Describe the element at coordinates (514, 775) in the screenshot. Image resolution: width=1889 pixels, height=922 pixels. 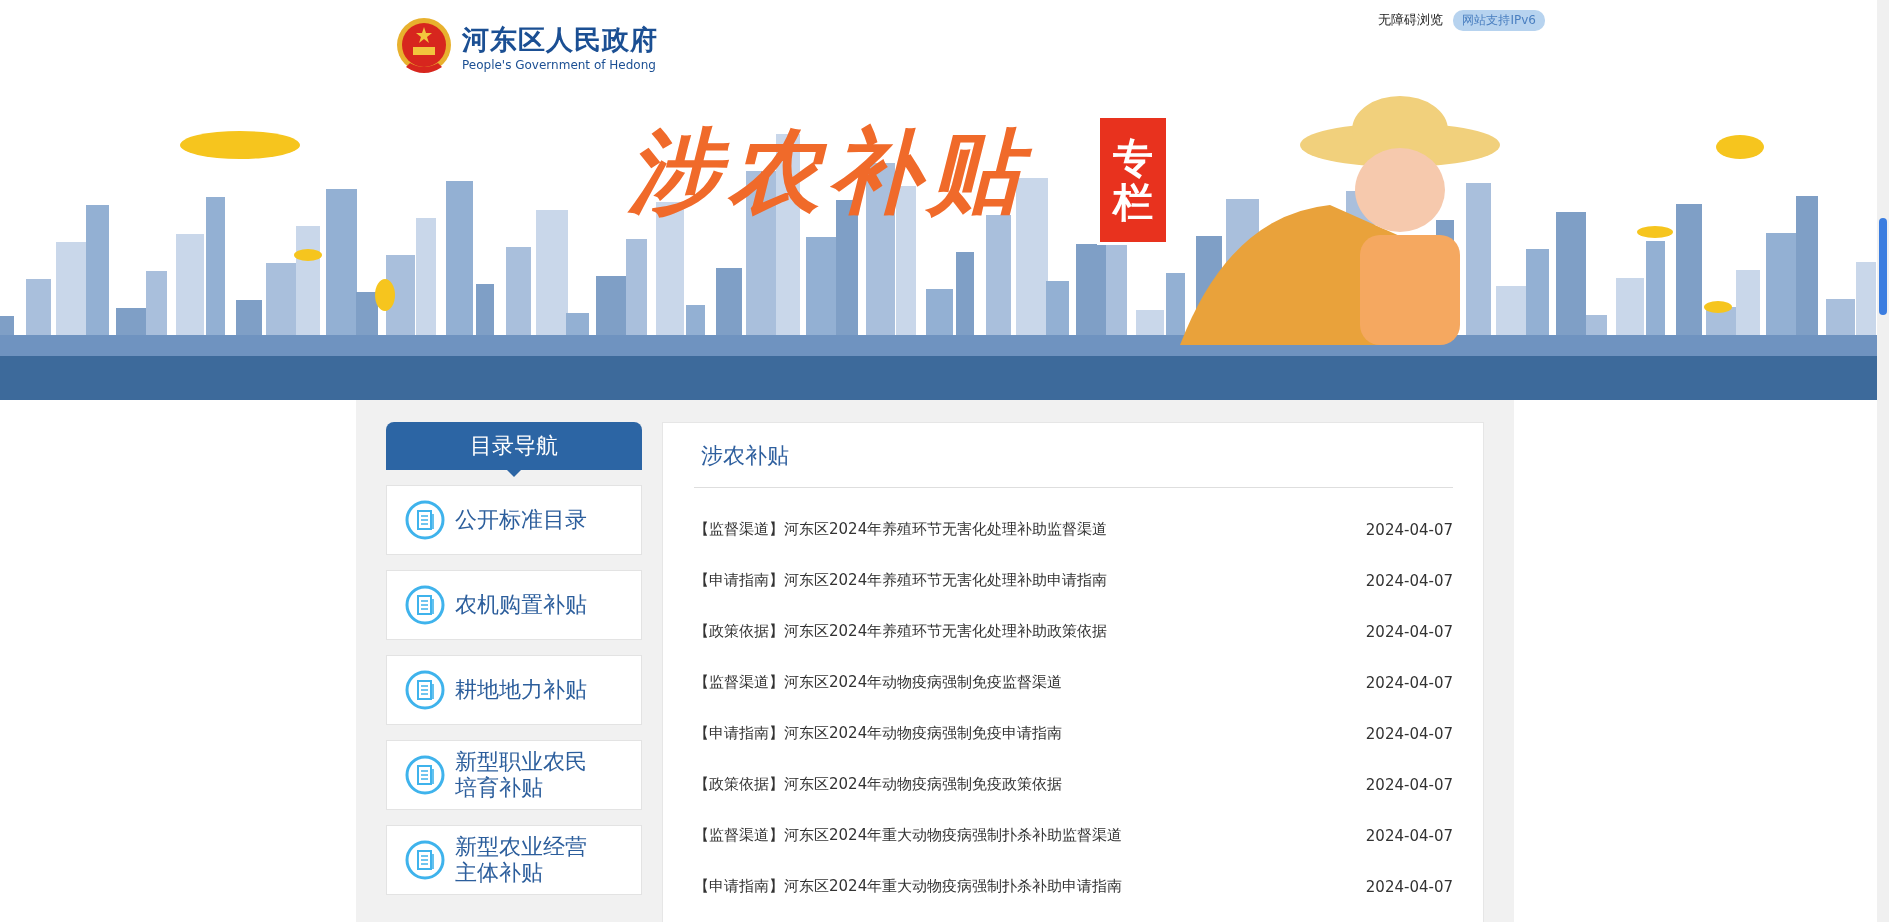
I see `sidebar-item: 新型职业农民培育补贴` at that location.